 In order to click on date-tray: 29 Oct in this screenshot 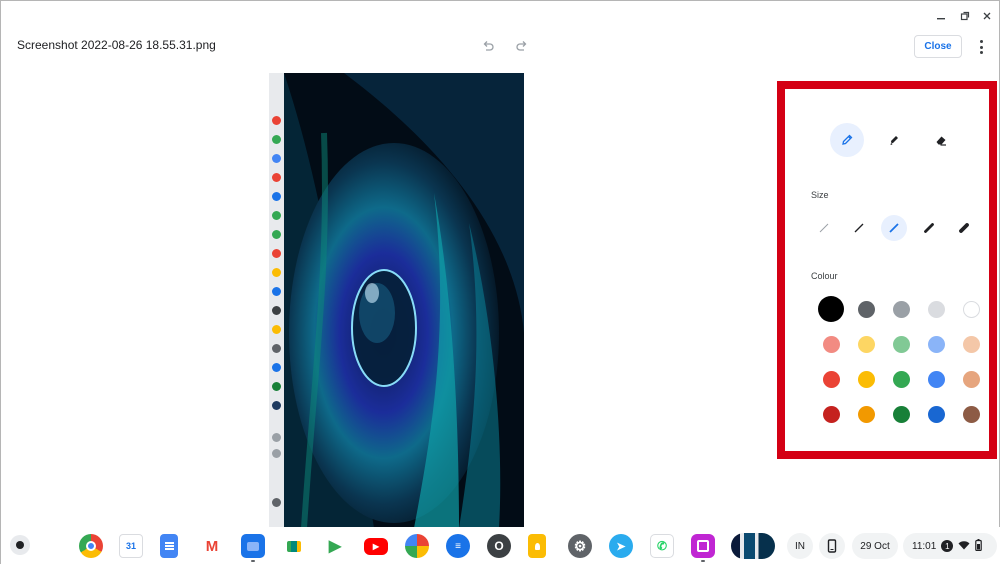, I will do `click(875, 546)`.